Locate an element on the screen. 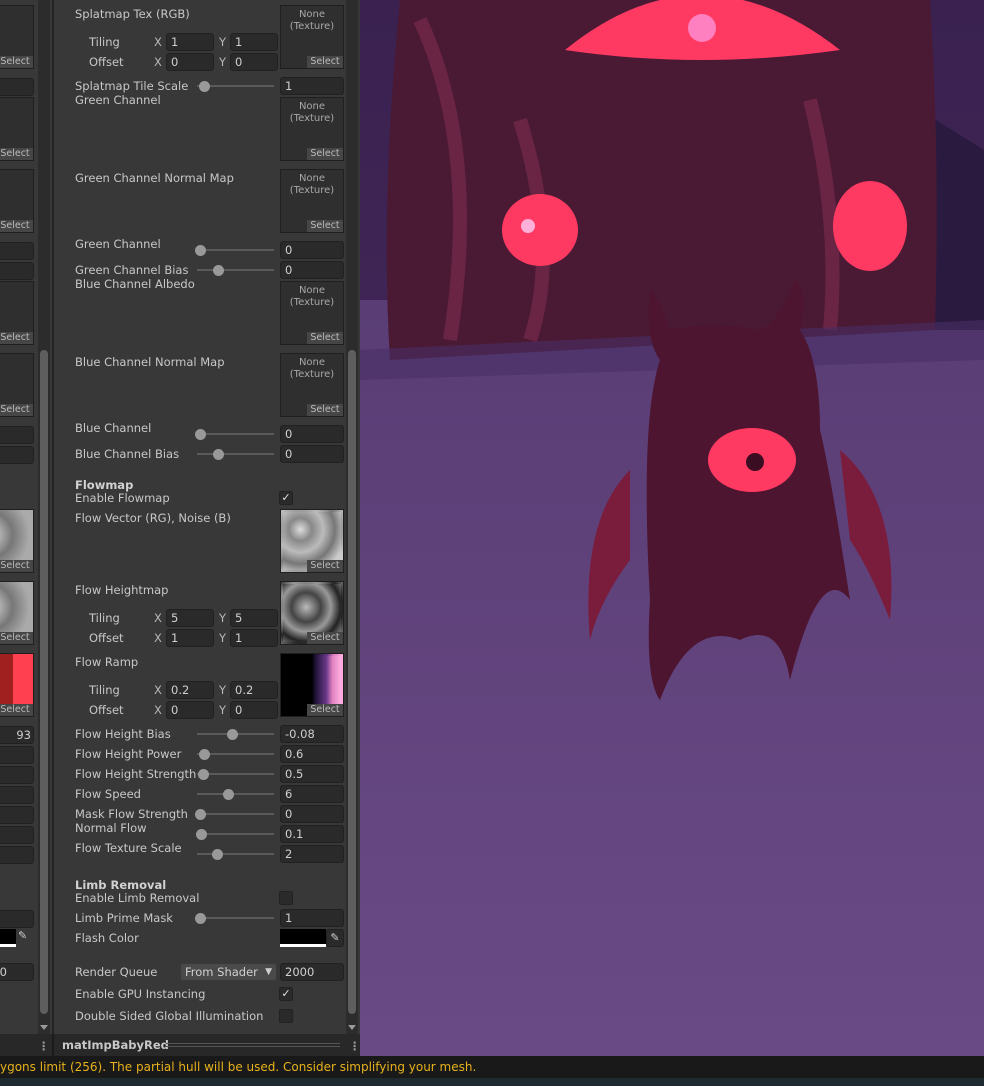 This screenshot has width=984, height=1086. x-field: 5 is located at coordinates (190, 618).